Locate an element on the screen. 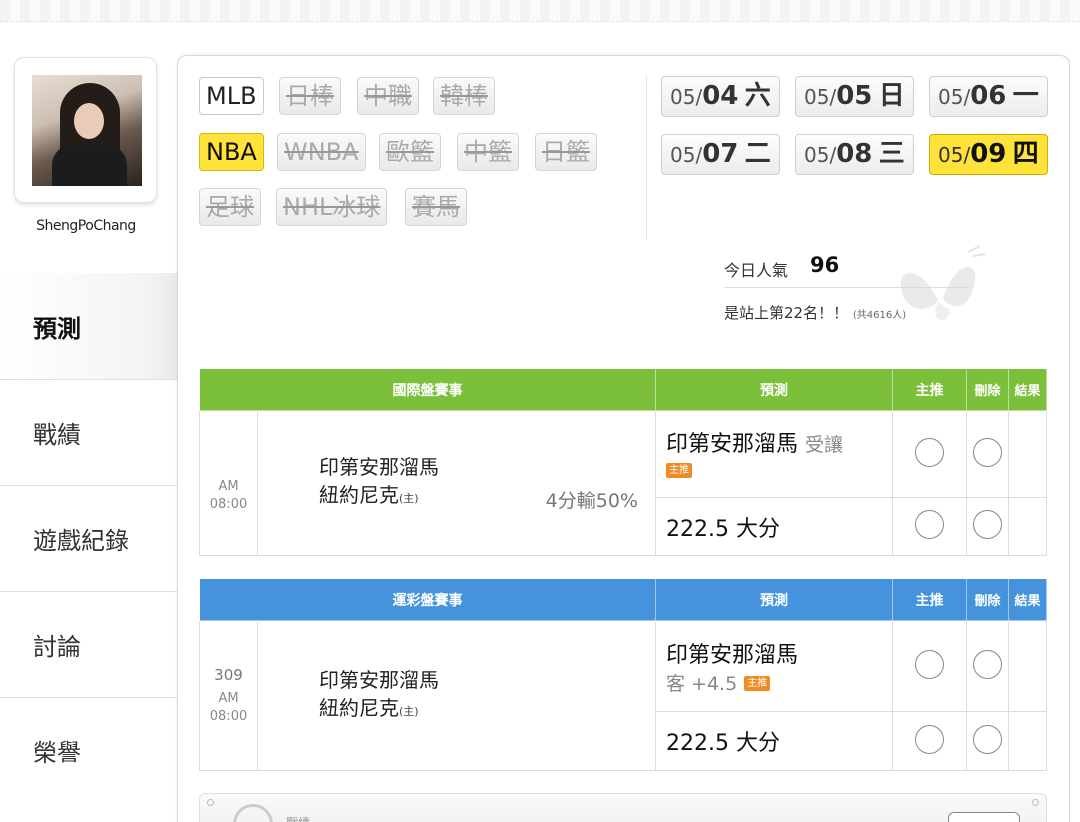 This screenshot has height=822, width=1080. date-weekday: 四 is located at coordinates (1025, 154).